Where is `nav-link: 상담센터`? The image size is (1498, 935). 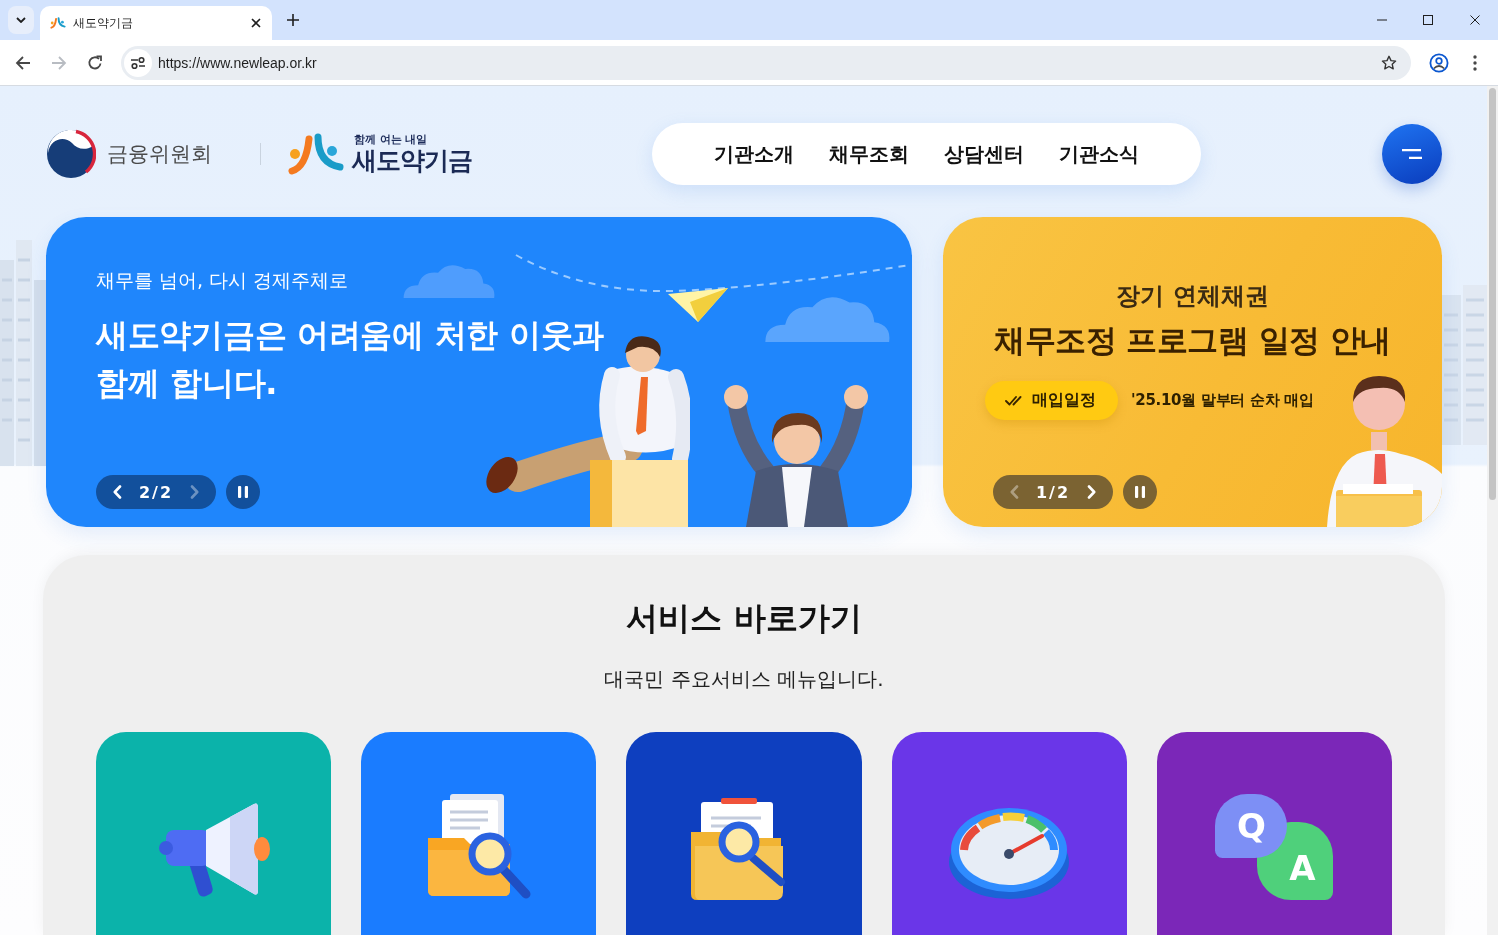
nav-link: 상담센터 is located at coordinates (984, 154).